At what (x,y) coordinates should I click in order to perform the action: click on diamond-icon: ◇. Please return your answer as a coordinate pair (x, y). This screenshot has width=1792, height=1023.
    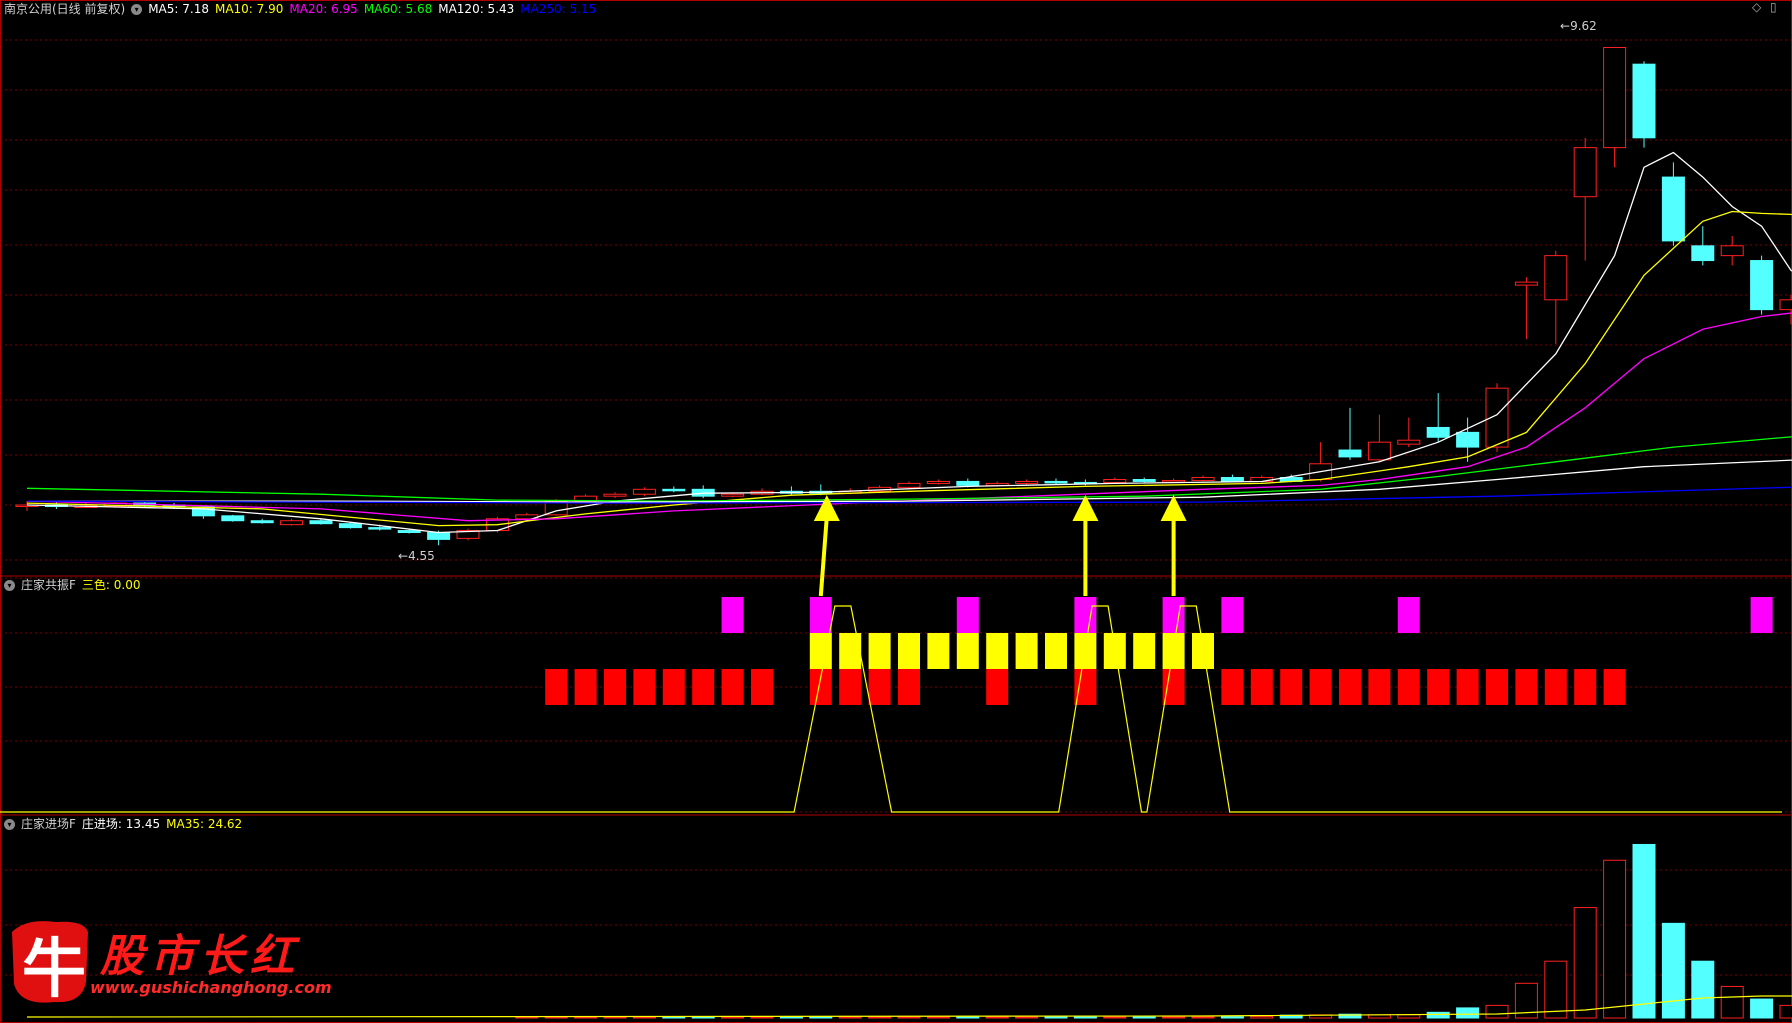
    Looking at the image, I should click on (1756, 7).